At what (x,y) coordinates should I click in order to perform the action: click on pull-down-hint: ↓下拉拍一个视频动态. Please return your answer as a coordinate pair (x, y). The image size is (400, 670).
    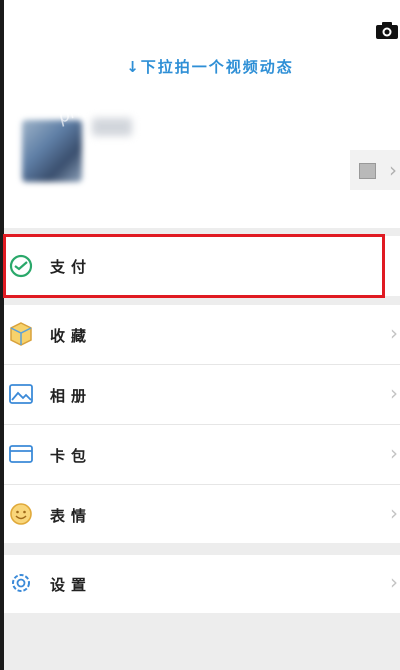
    Looking at the image, I should click on (210, 67).